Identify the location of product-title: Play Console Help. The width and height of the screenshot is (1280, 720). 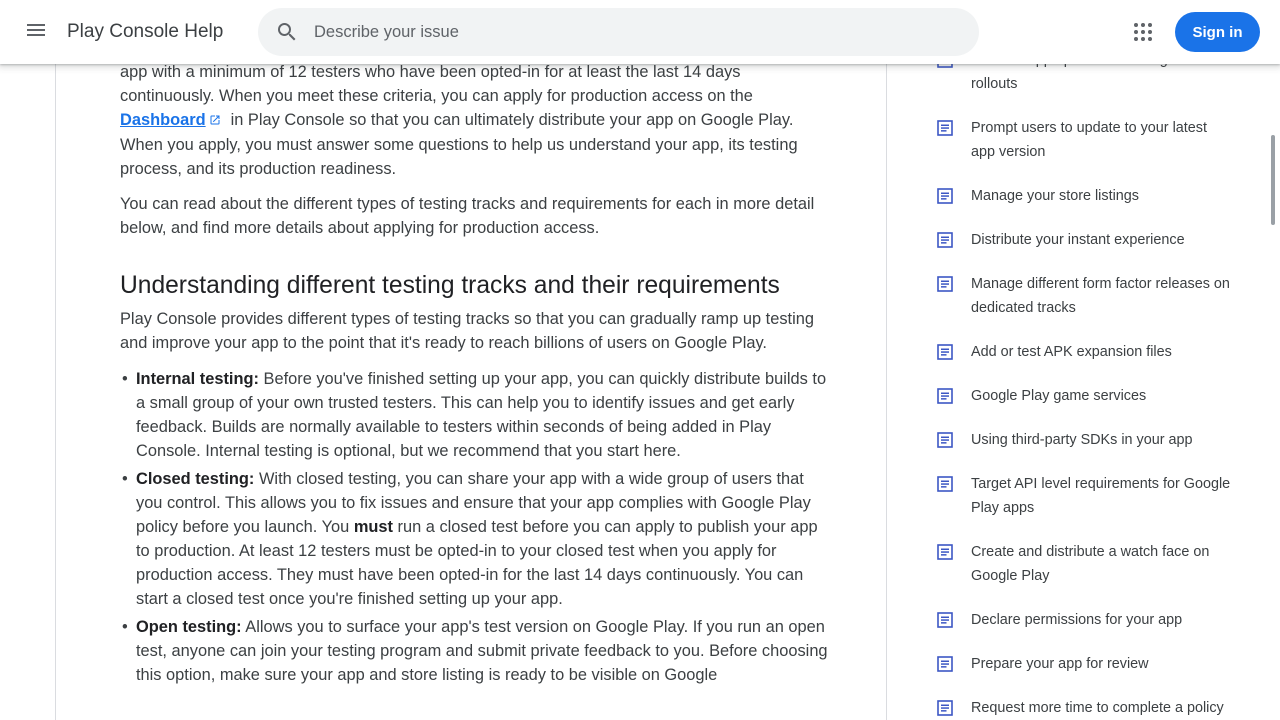
(145, 32).